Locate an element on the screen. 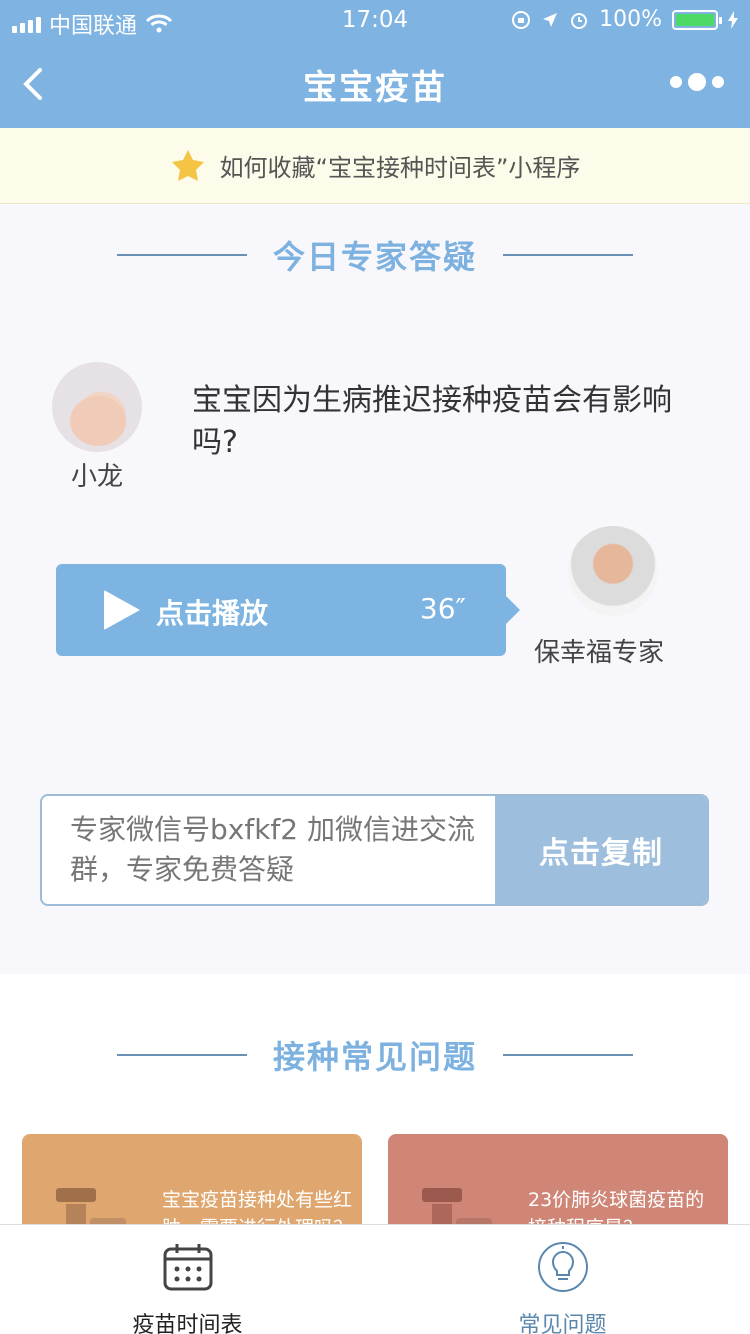 The image size is (750, 1334). battery-icon is located at coordinates (697, 19).